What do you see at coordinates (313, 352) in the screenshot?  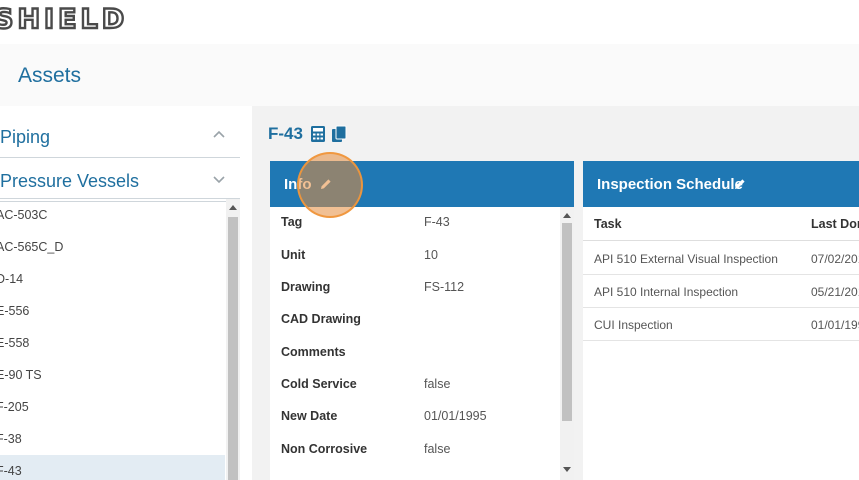 I see `info-row: Comments` at bounding box center [313, 352].